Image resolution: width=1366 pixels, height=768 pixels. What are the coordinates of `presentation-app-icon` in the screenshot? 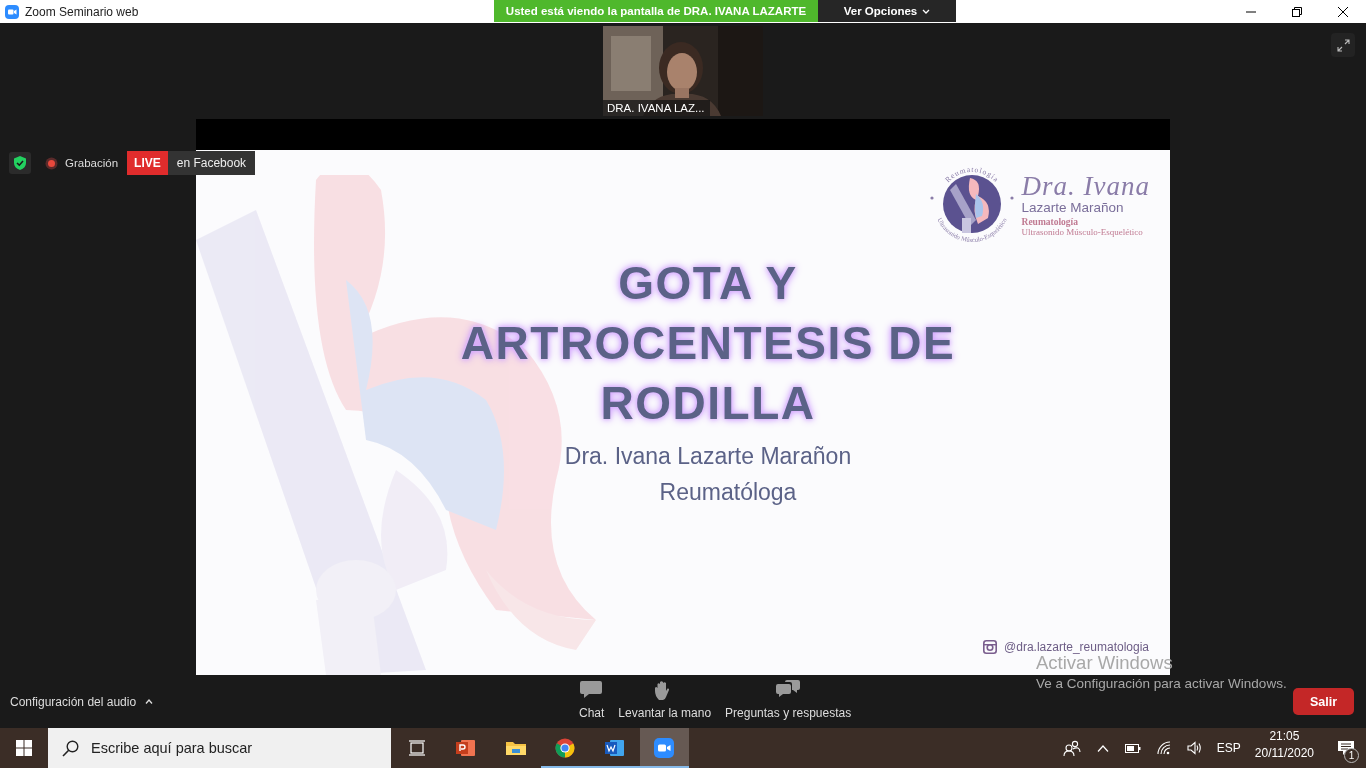 It's located at (466, 748).